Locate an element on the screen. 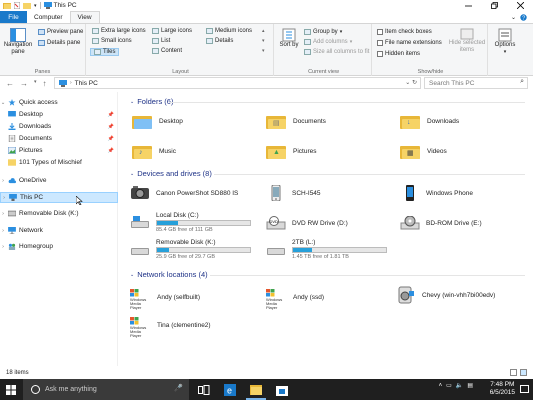 The height and width of the screenshot is (400, 533). hidden-items-toggle: Hidden items is located at coordinates (398, 54).